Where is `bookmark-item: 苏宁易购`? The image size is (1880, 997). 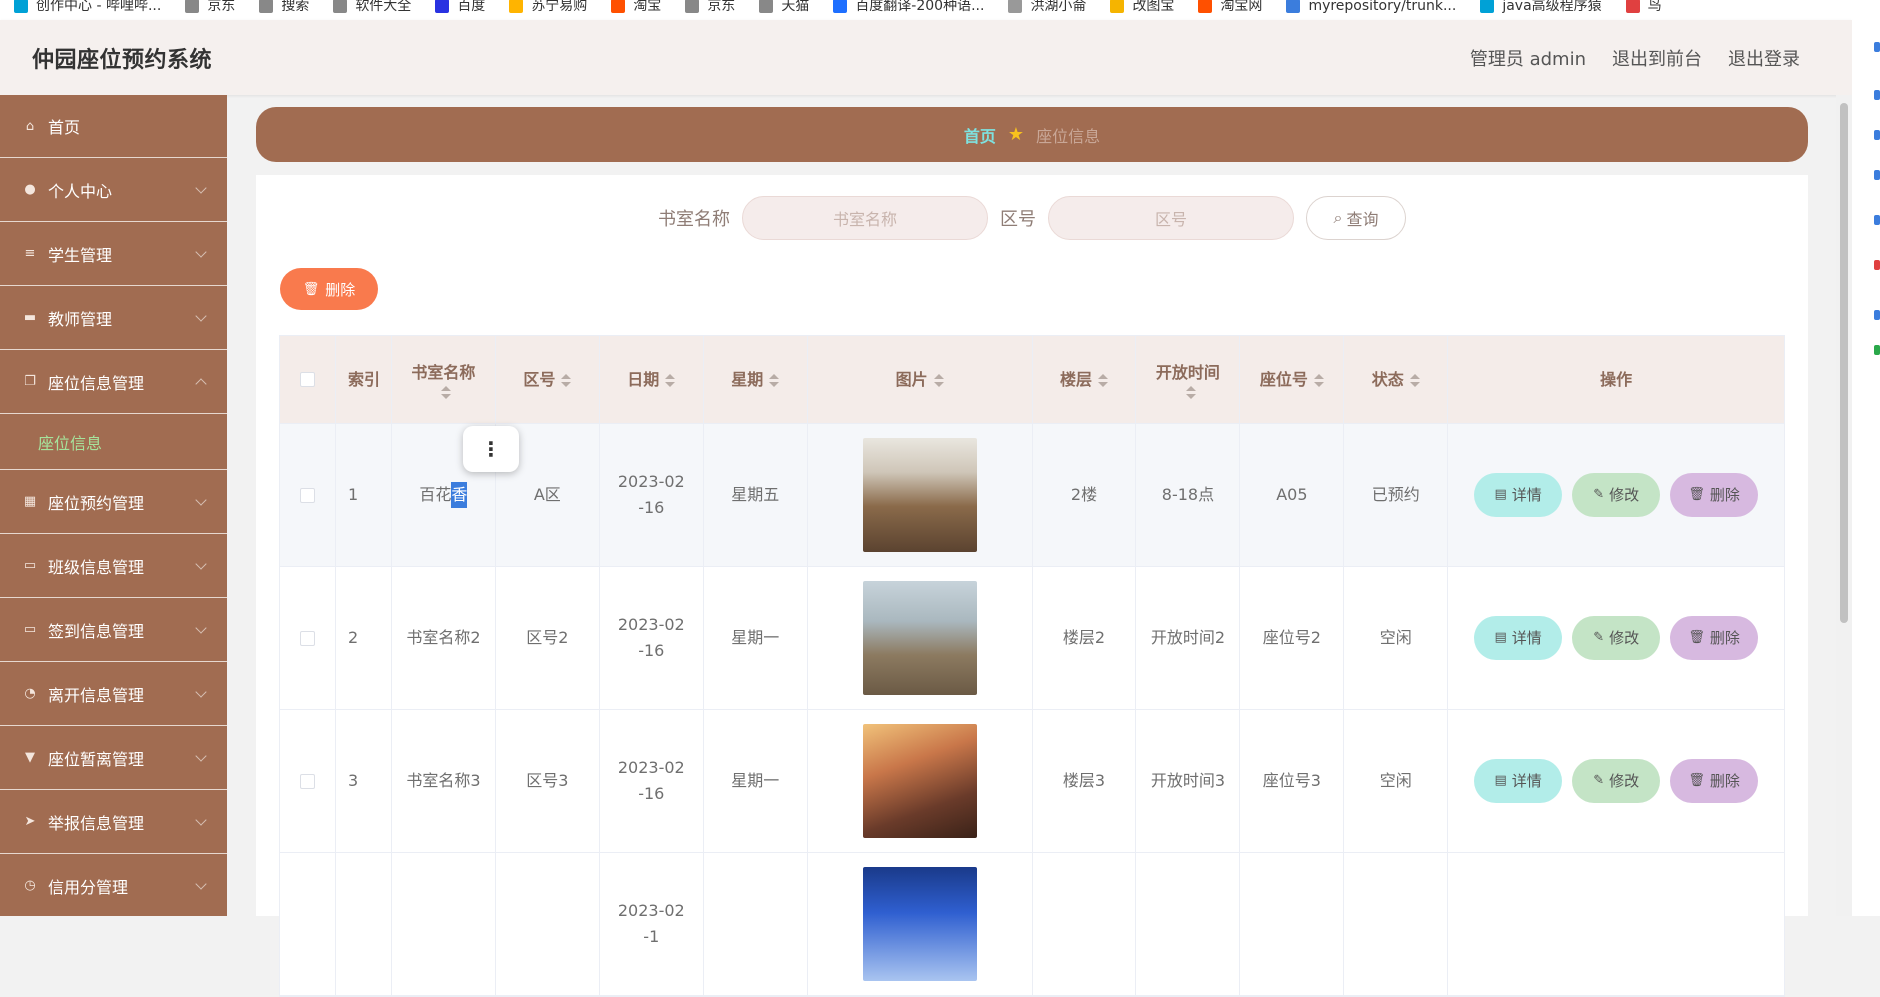
bookmark-item: 苏宁易购 is located at coordinates (548, 6).